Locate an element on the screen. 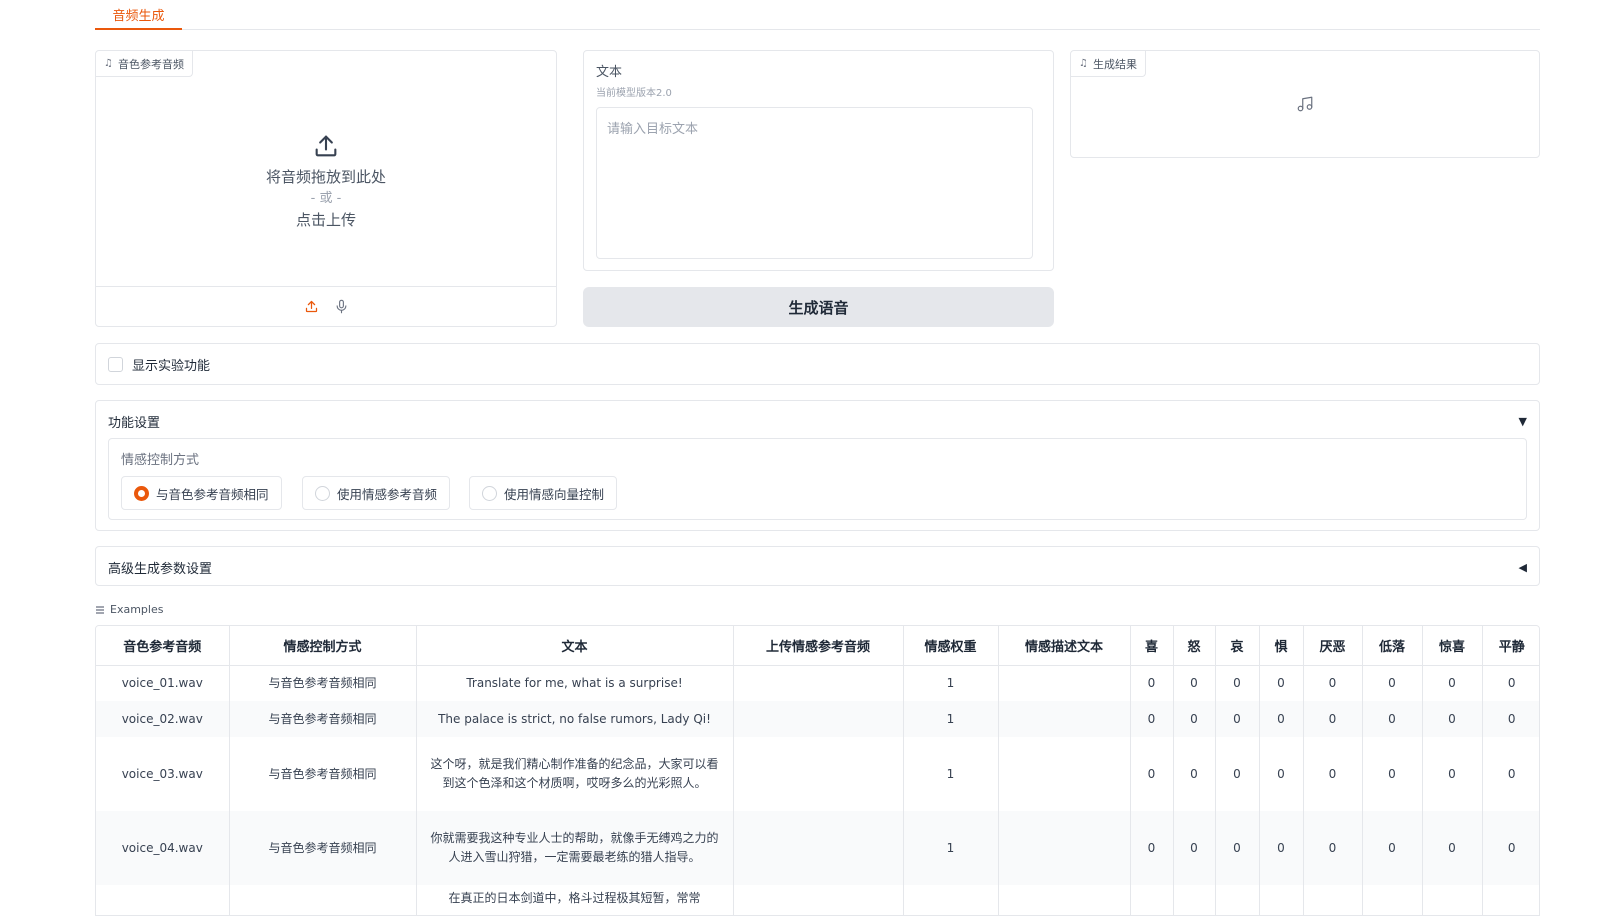 The width and height of the screenshot is (1600, 916). column-header: 低落 is located at coordinates (1392, 646).